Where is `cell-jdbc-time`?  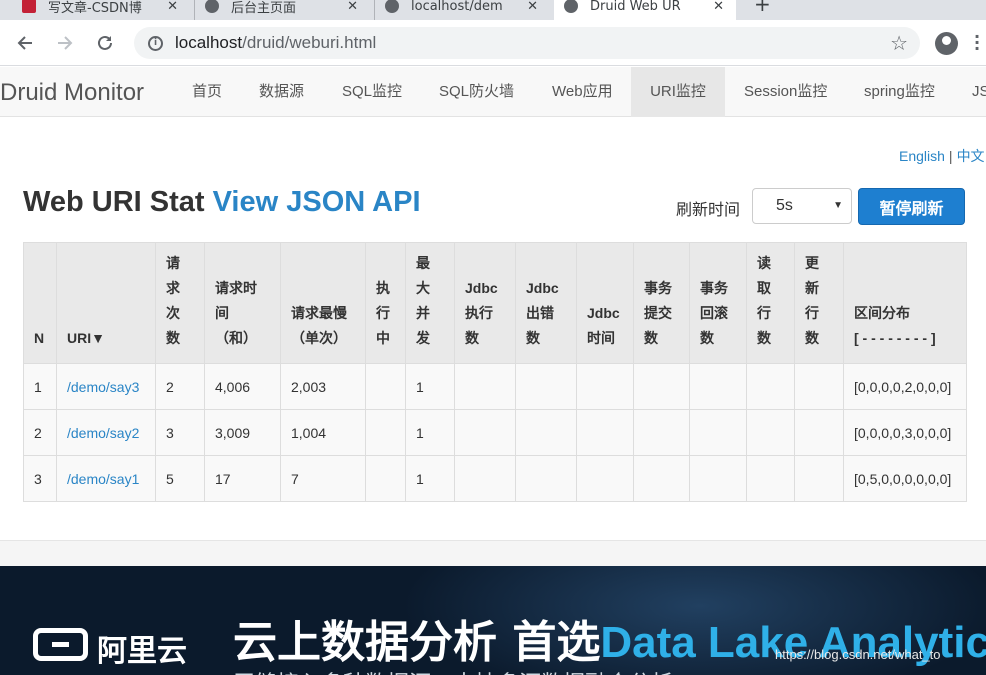
cell-jdbc-time is located at coordinates (605, 386).